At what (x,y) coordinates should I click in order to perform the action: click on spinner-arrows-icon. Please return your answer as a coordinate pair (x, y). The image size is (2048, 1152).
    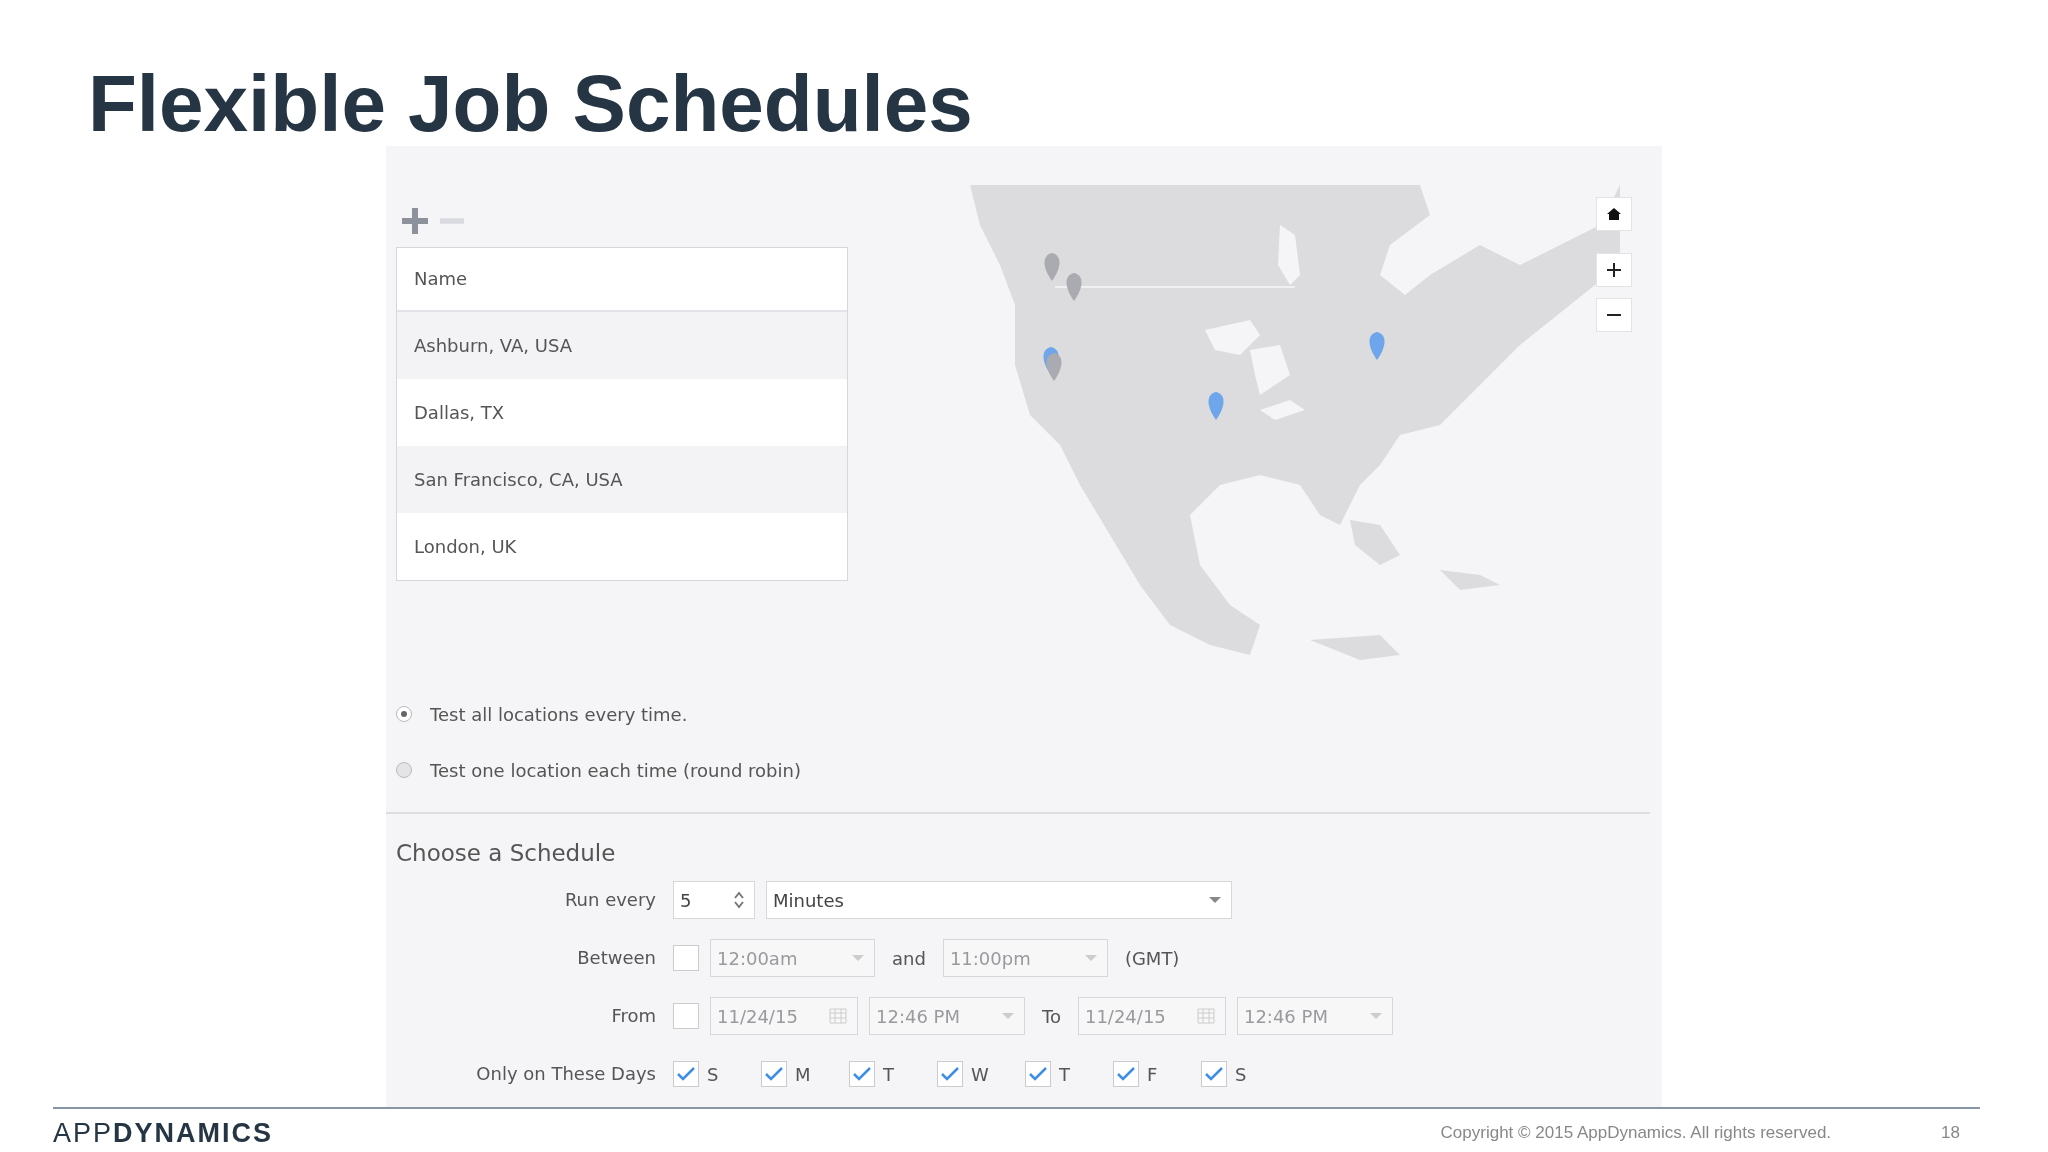
    Looking at the image, I should click on (739, 900).